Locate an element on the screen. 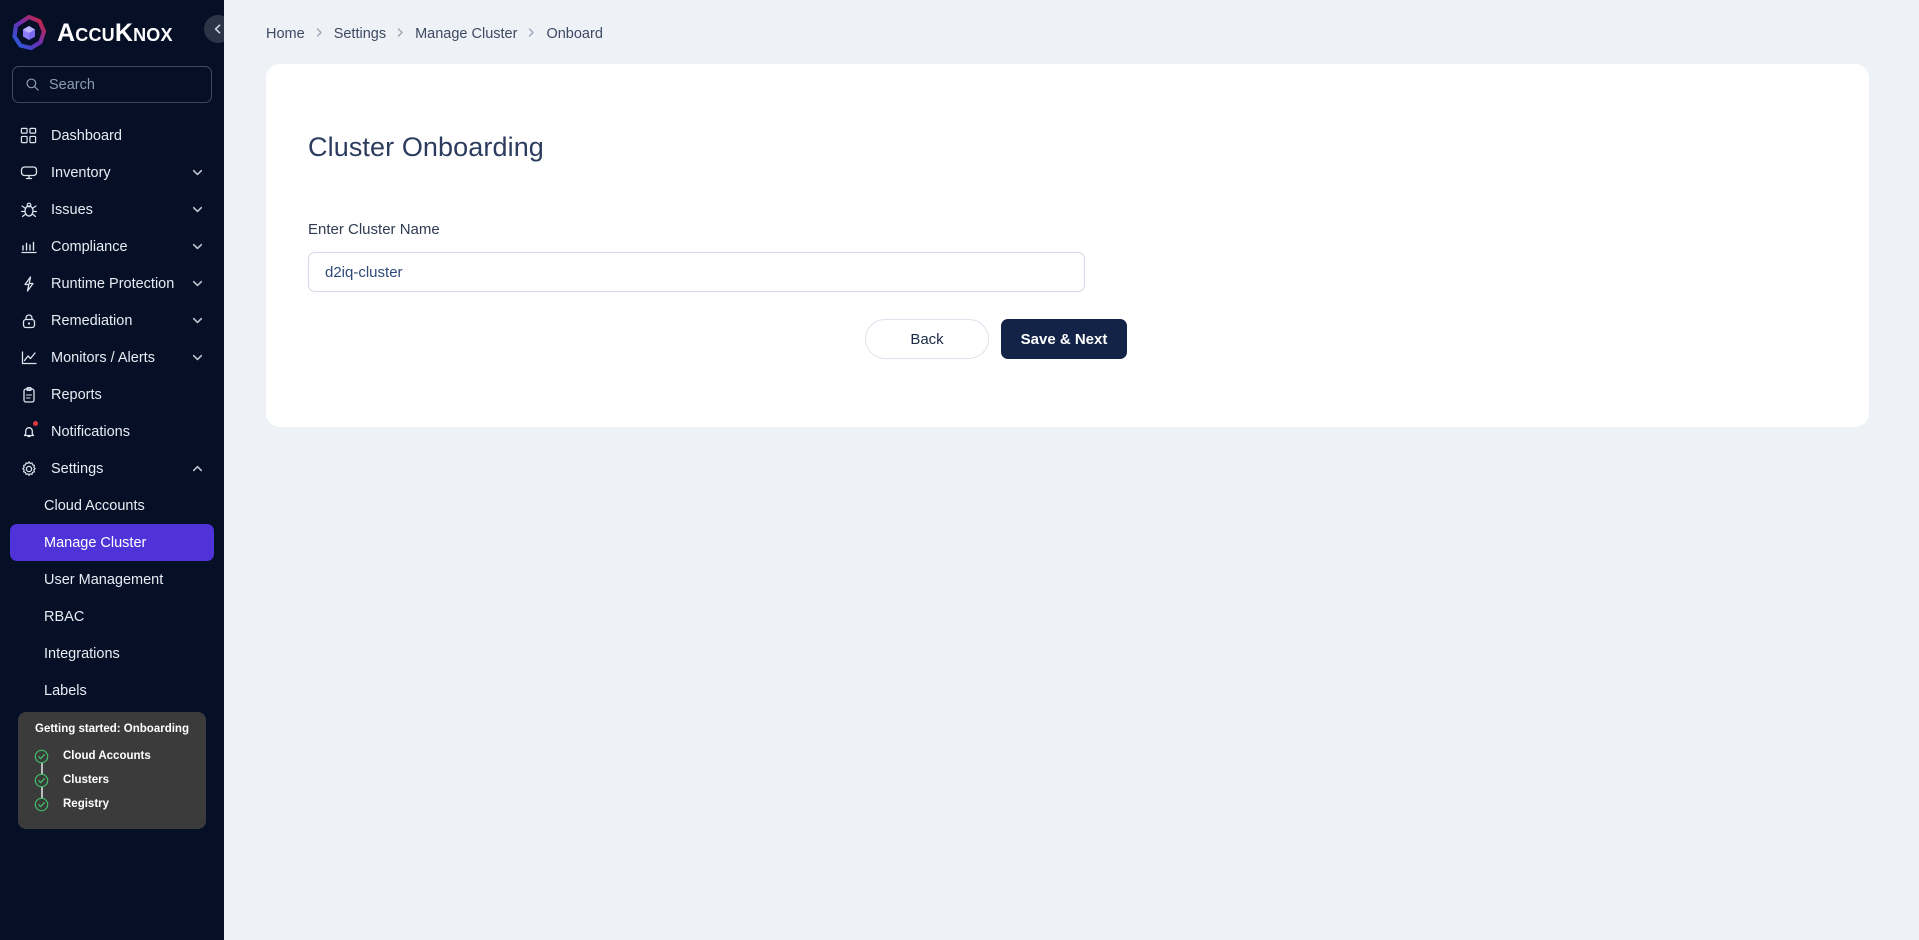 The width and height of the screenshot is (1919, 940). bug-icon is located at coordinates (28, 209).